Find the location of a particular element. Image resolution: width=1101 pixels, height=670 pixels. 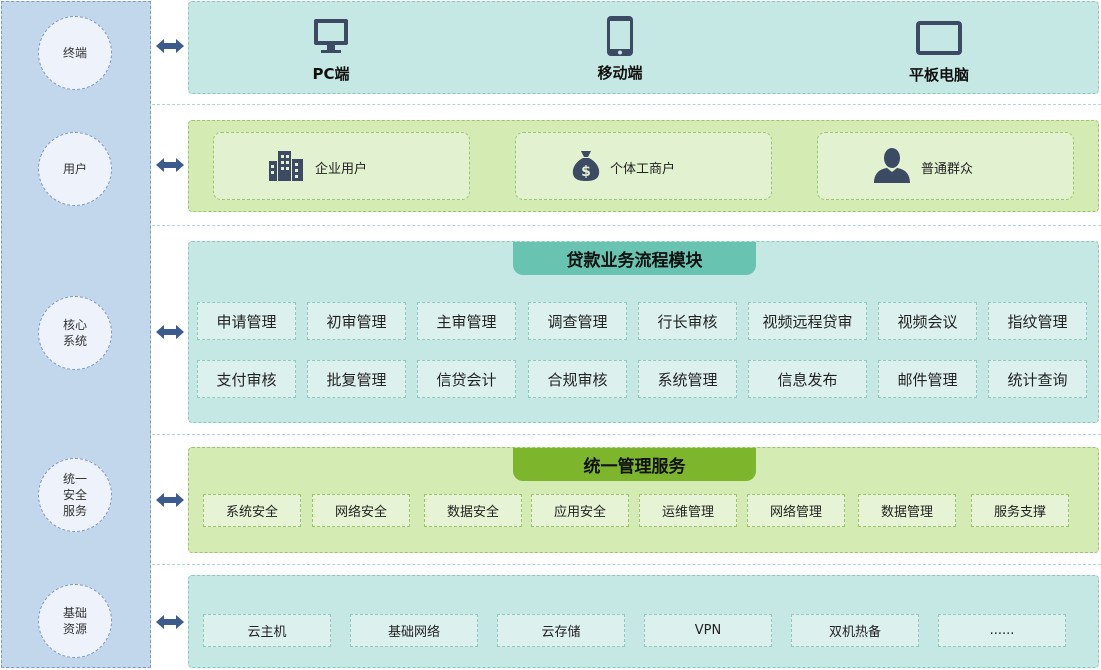

user-label: 个体工商户 is located at coordinates (643, 169).